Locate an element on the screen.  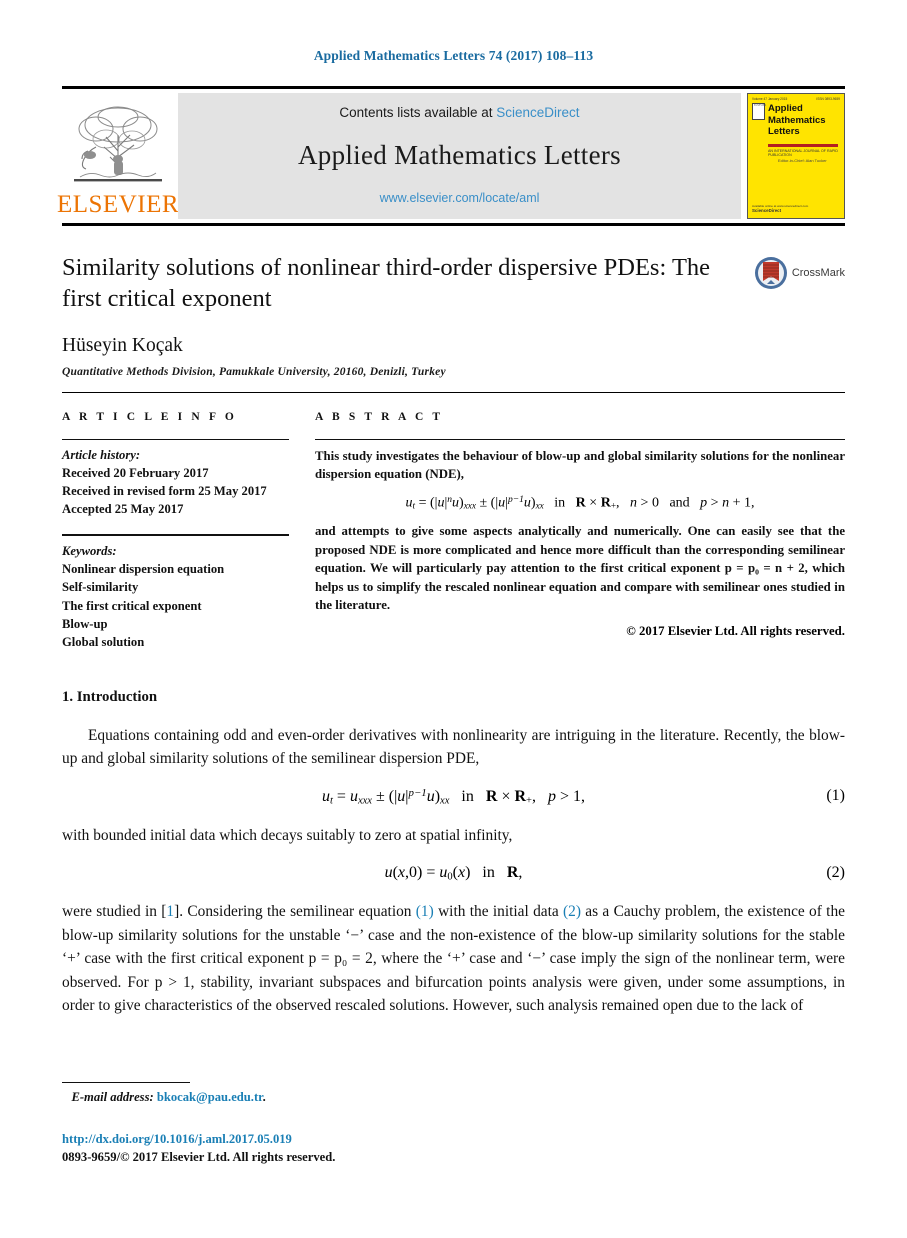
title-bottom-rule is located at coordinates (453, 392).